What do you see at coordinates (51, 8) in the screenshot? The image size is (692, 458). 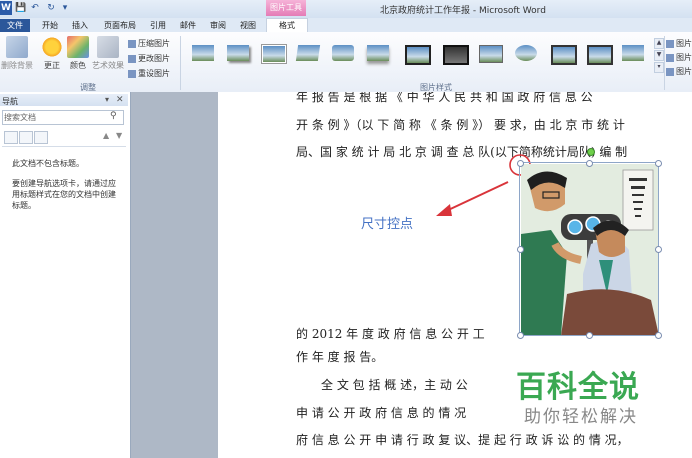 I see `redo-icon: ↻` at bounding box center [51, 8].